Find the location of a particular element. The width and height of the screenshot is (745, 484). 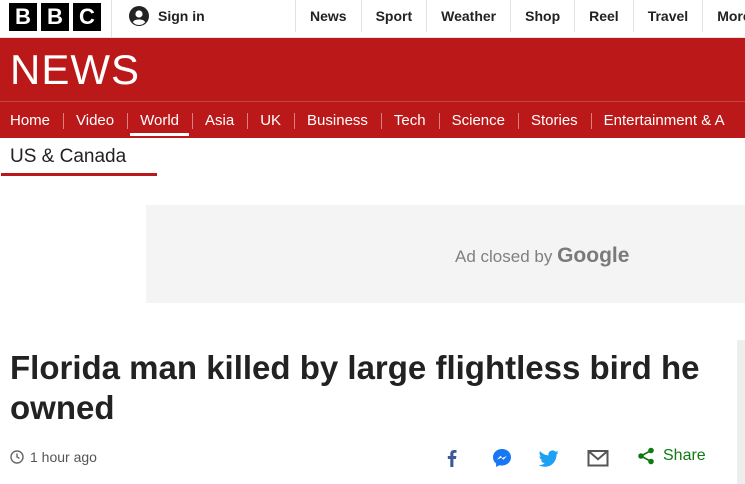

article-timestamp: 1 hour ago is located at coordinates (63, 457).